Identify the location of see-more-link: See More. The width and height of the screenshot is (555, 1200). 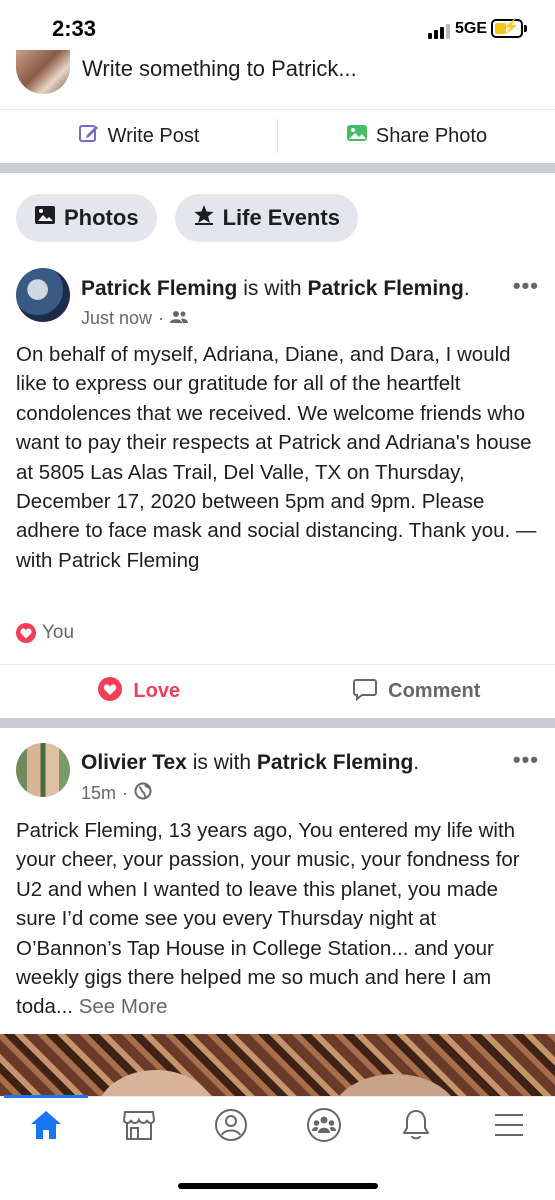
(123, 1006).